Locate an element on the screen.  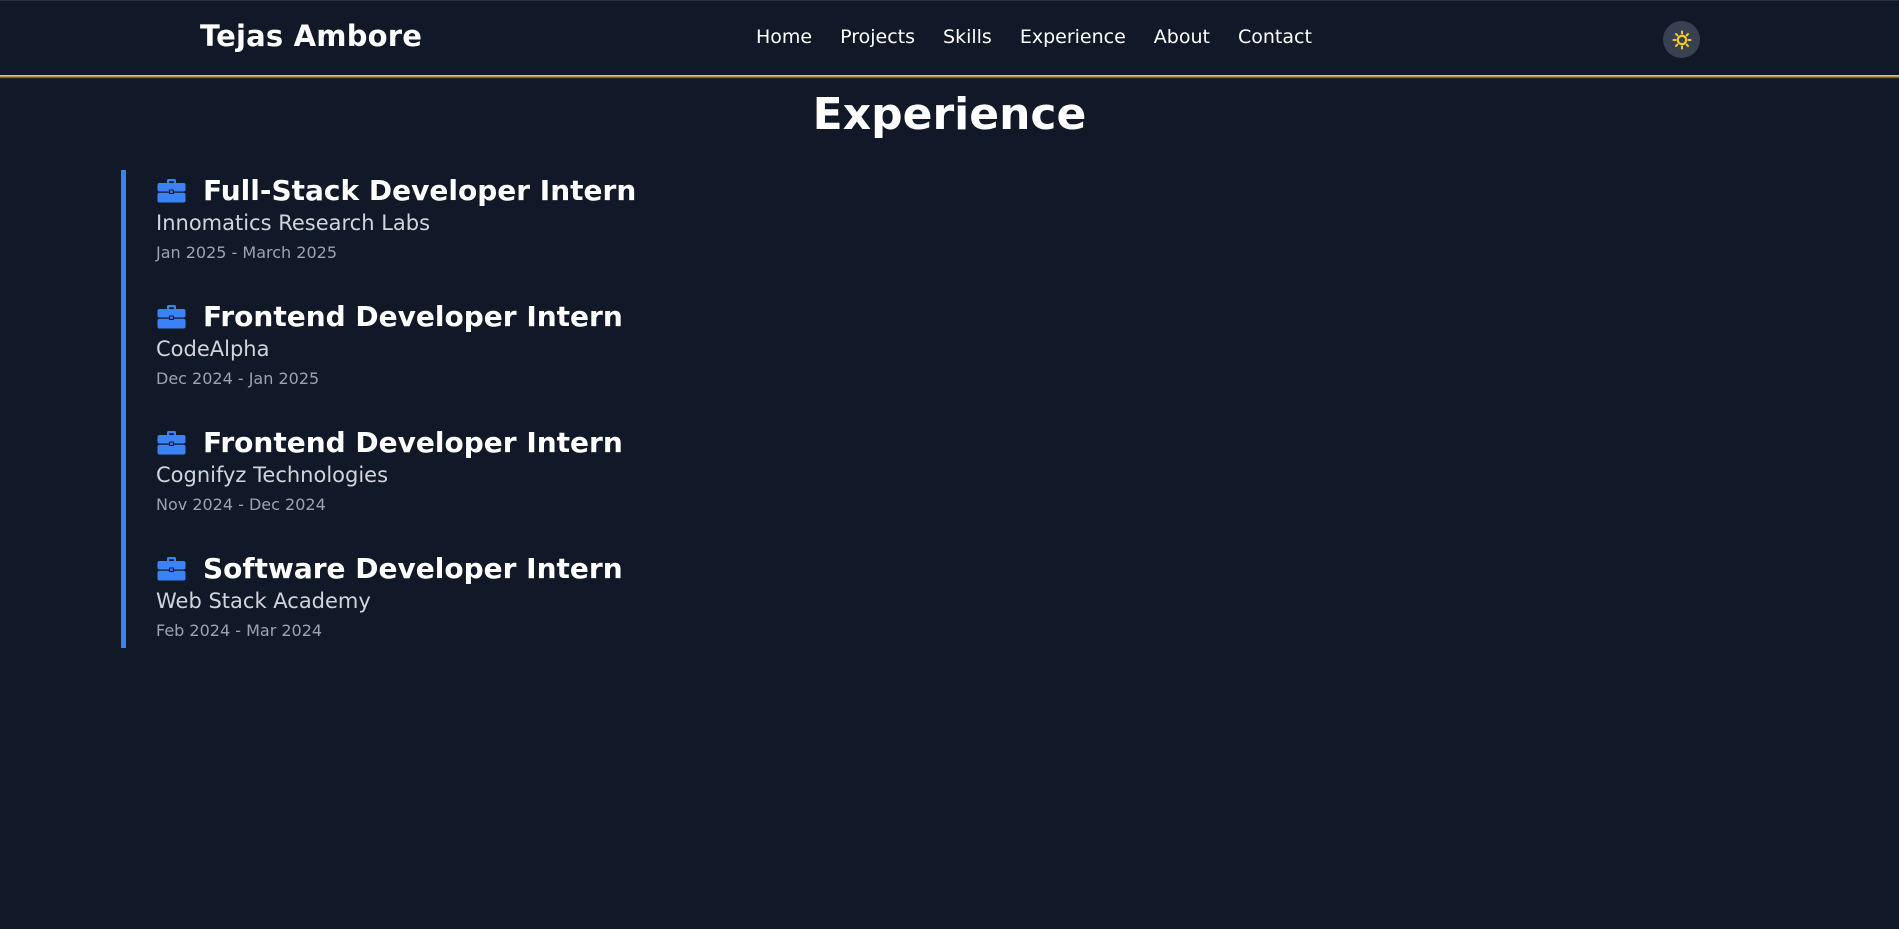
brand-name: Tejas Ambore is located at coordinates (311, 36).